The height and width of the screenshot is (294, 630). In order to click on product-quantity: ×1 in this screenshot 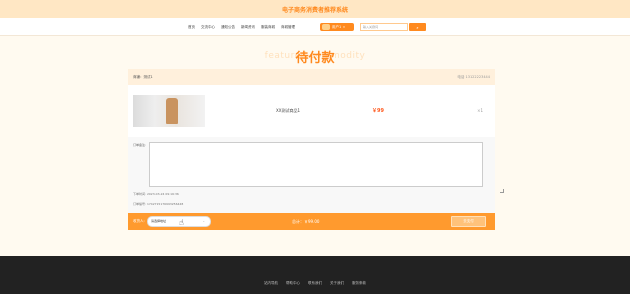, I will do `click(480, 110)`.